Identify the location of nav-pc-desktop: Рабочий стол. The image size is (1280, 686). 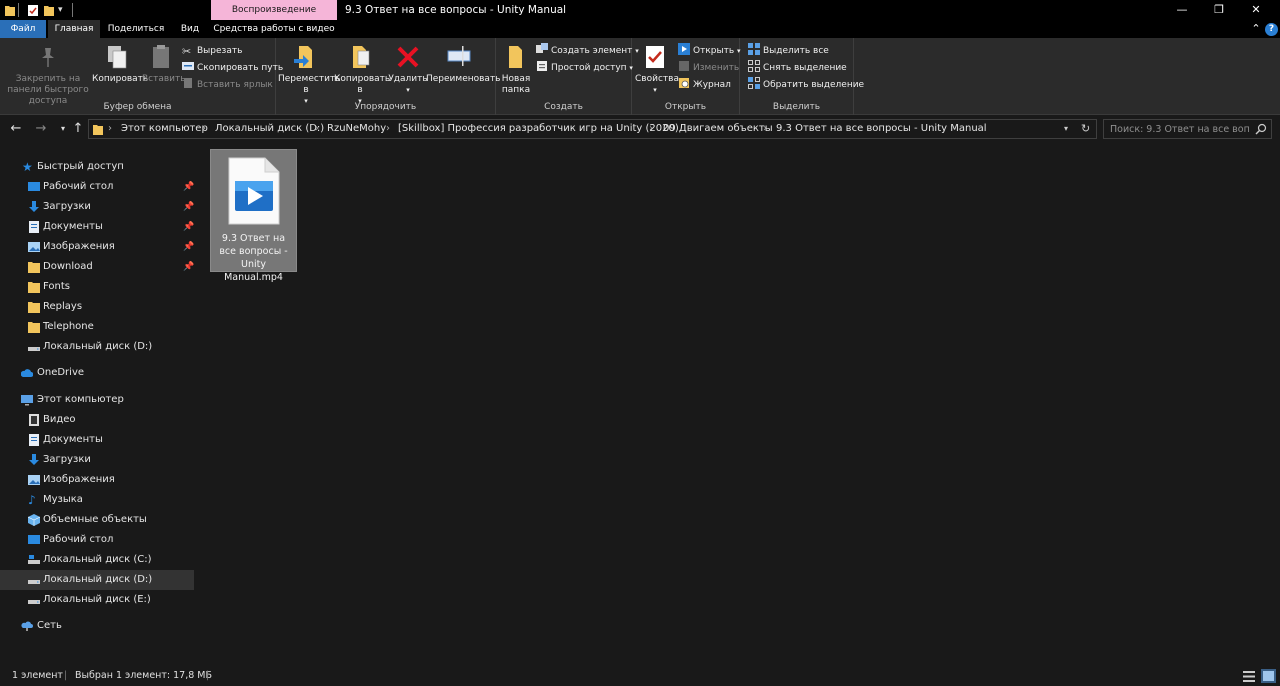
(97, 540).